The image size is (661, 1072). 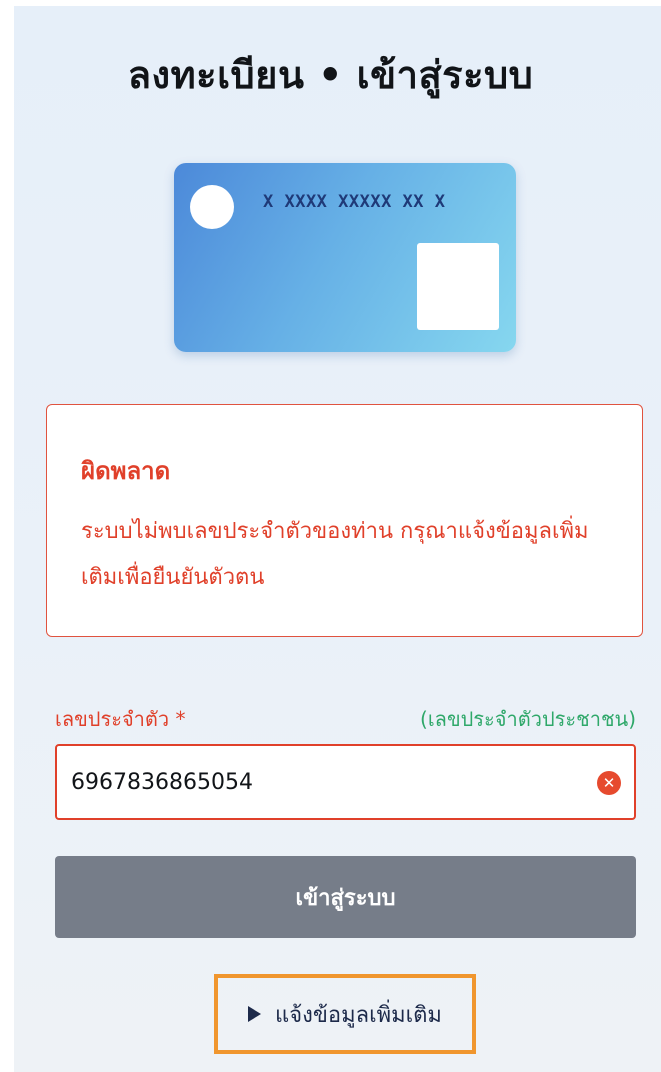 What do you see at coordinates (345, 257) in the screenshot?
I see `id-card-illustration: X XXXX XXXXX XX X` at bounding box center [345, 257].